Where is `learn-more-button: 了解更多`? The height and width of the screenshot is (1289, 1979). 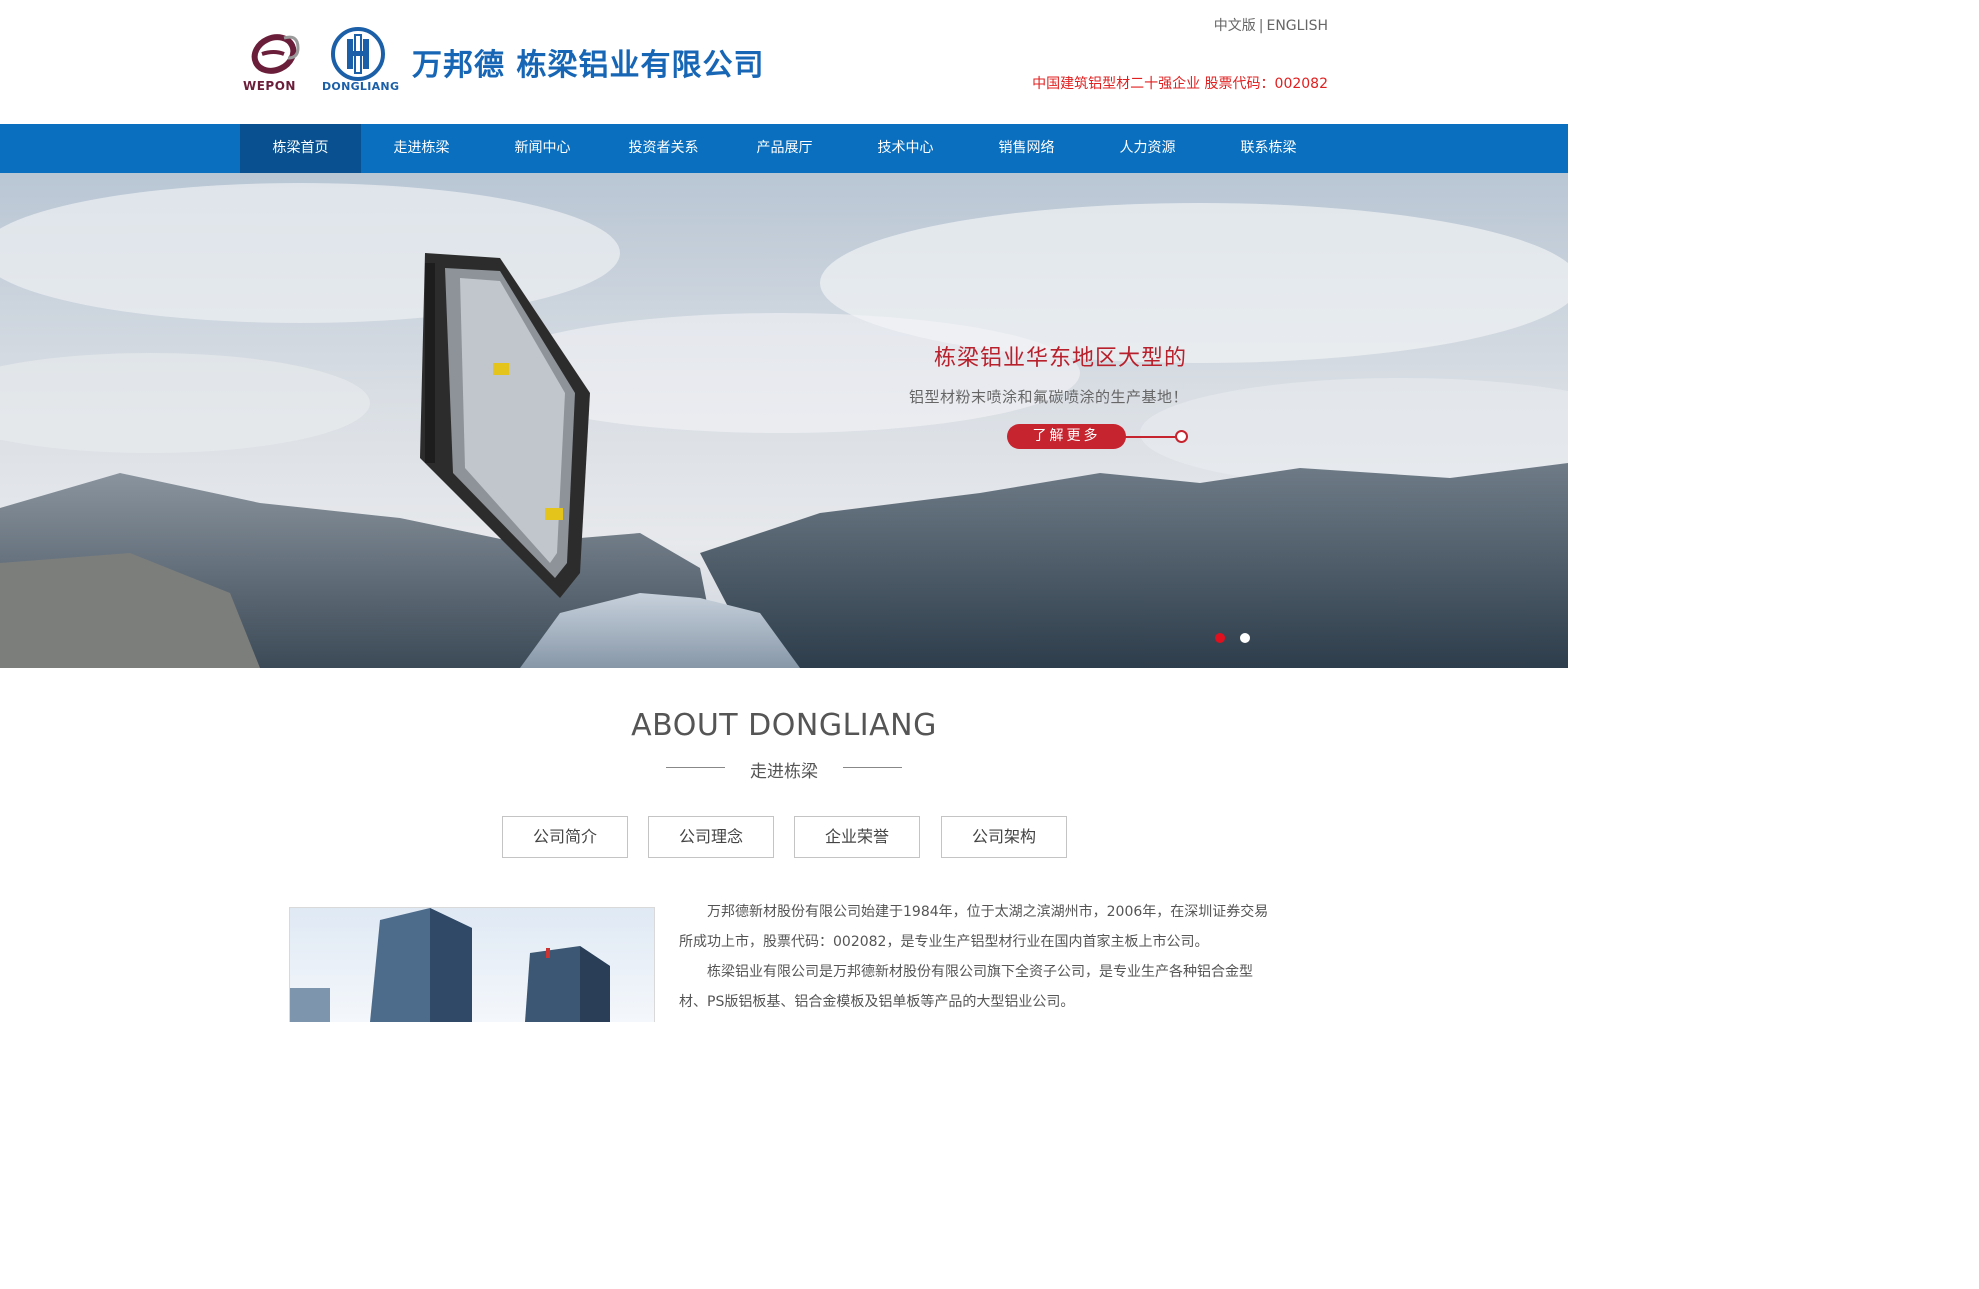 learn-more-button: 了解更多 is located at coordinates (1066, 436).